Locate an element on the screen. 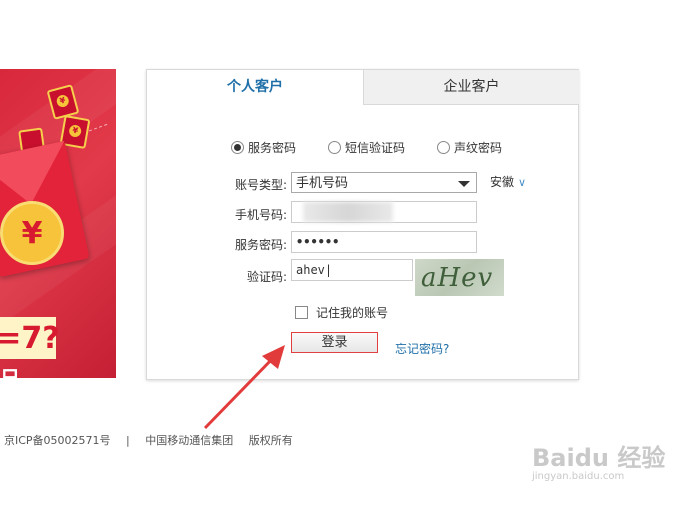 This screenshot has width=693, height=509. footer-rights: 版权所有 is located at coordinates (270, 440).